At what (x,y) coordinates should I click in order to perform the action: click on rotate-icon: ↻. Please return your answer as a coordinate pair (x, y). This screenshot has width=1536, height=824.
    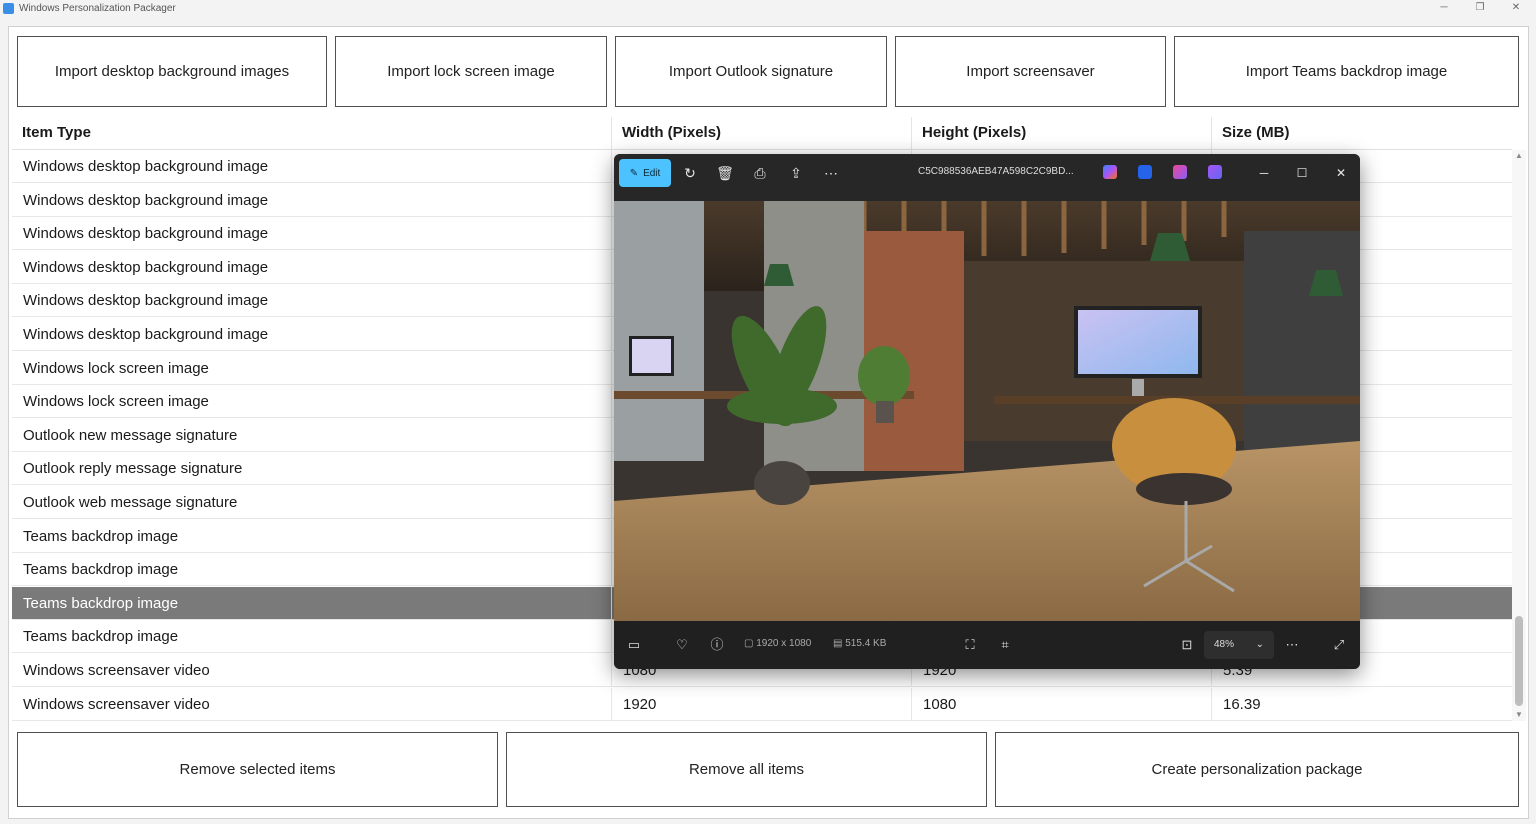
    Looking at the image, I should click on (690, 173).